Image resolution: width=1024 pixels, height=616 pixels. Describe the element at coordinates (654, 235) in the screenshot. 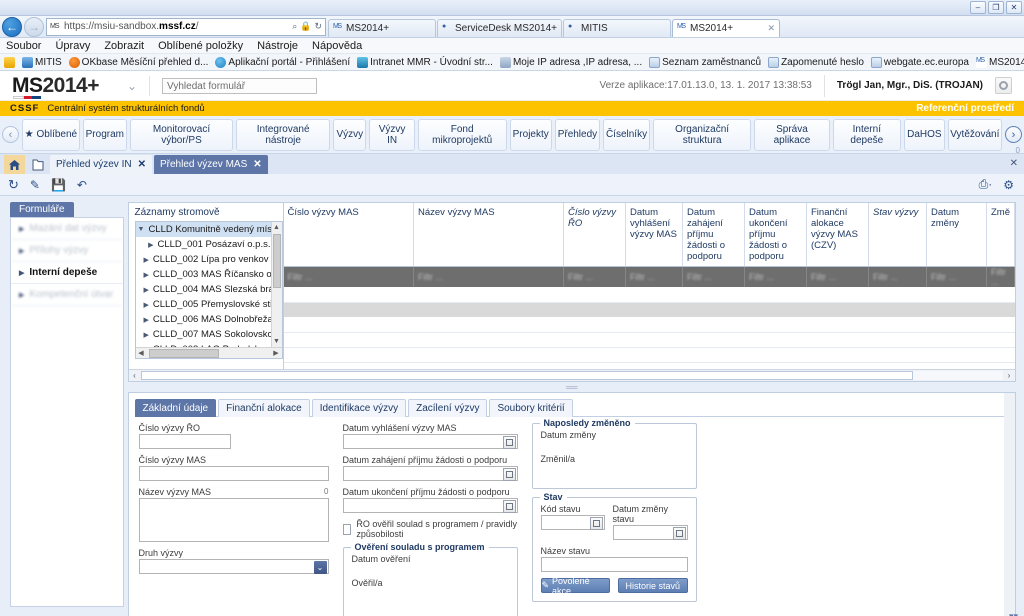

I see `column-header-datum-vyhlaseni: Datum vyhlášení výzvy MAS` at that location.